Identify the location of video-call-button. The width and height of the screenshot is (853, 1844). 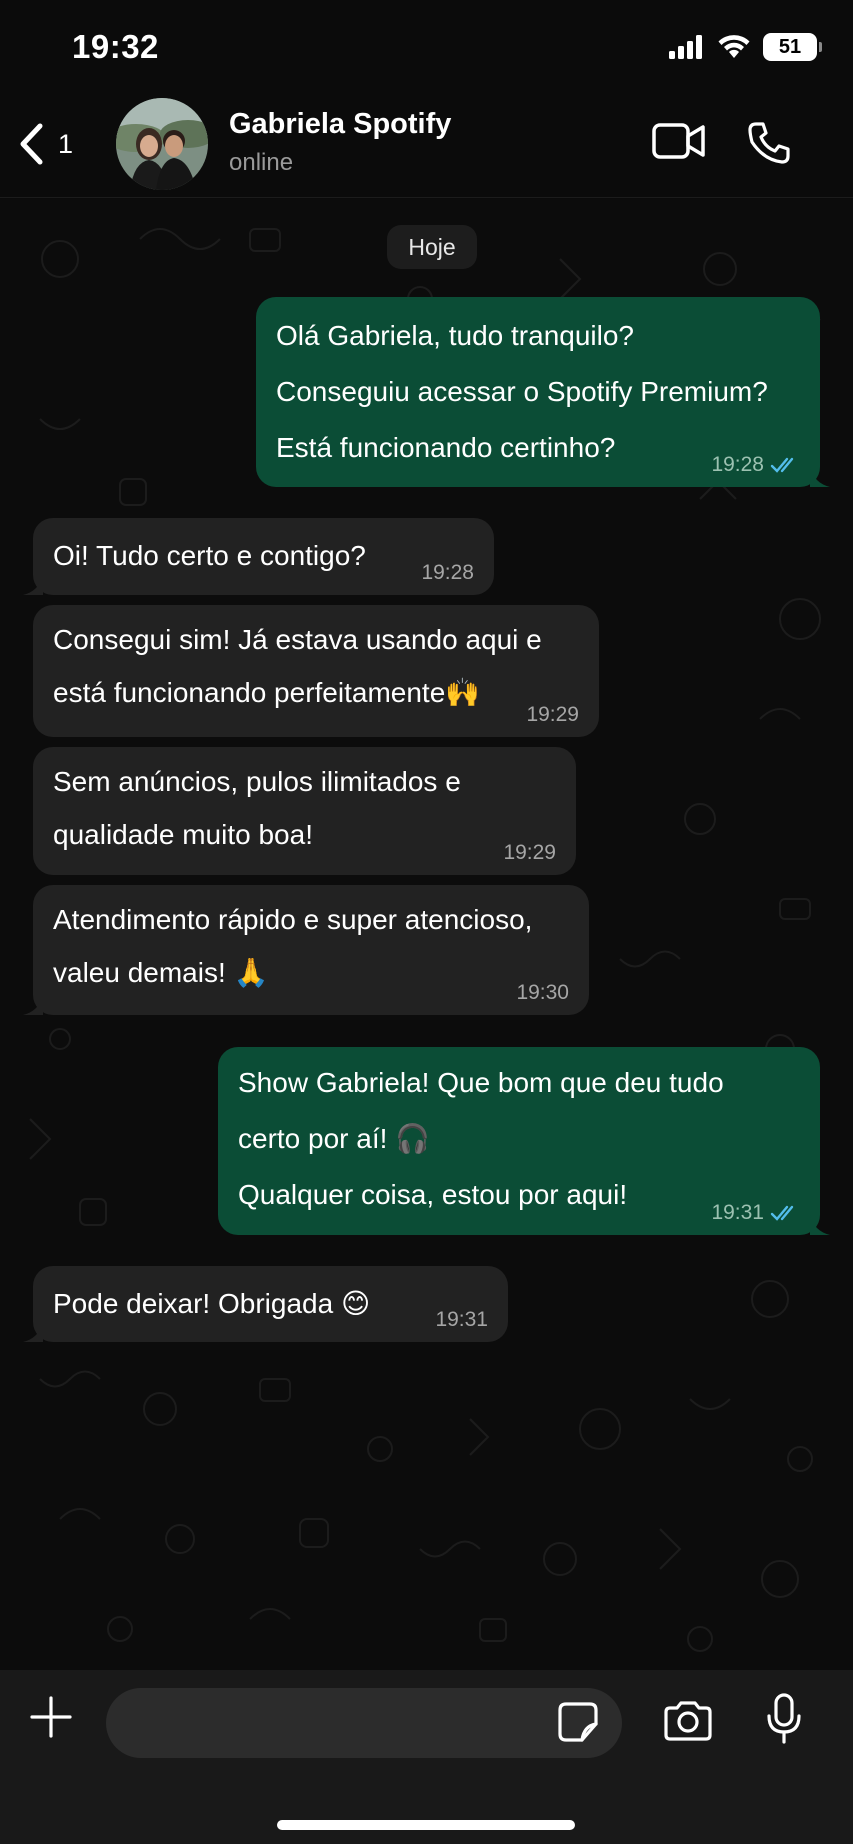
(679, 143).